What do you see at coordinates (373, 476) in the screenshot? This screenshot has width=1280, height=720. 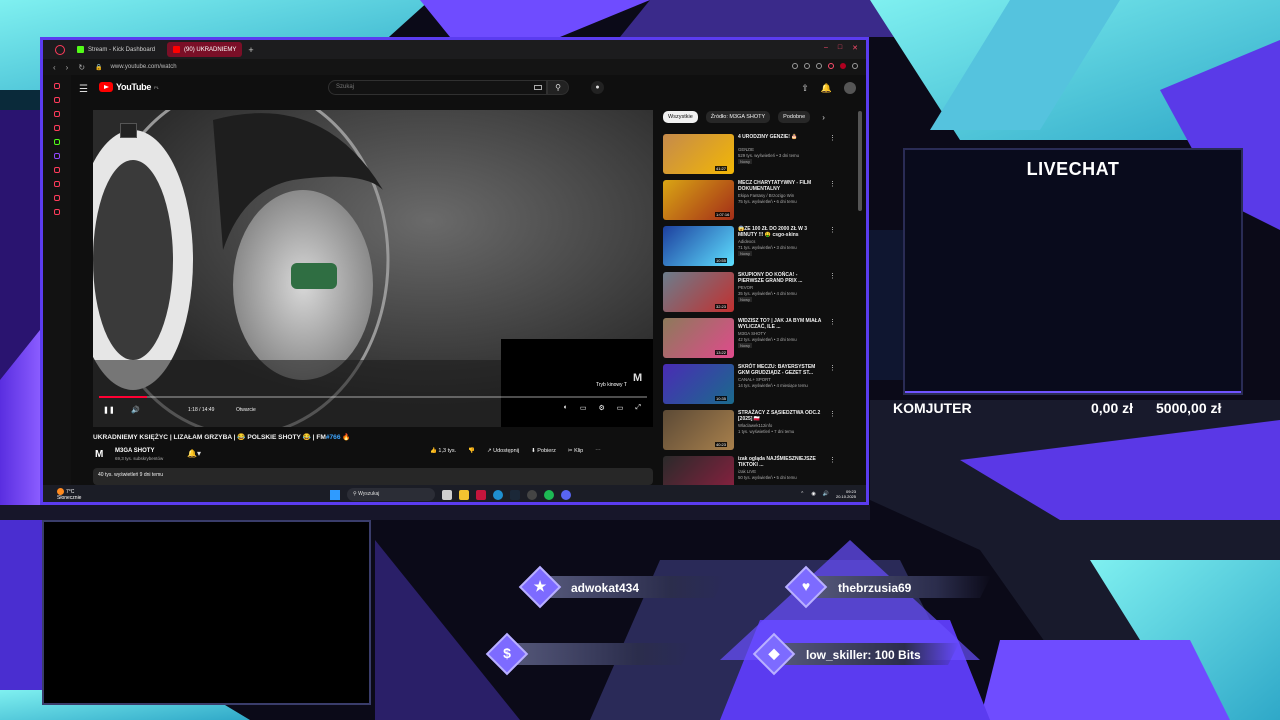 I see `description-box: 40 tys. wyświetleń 9 dni temu` at bounding box center [373, 476].